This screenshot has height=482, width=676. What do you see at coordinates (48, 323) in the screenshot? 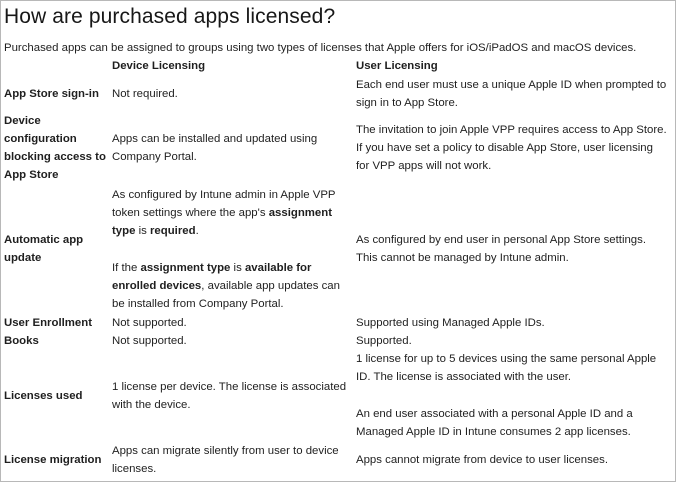
I see `row-label-user-enrollment: User Enrollment` at bounding box center [48, 323].